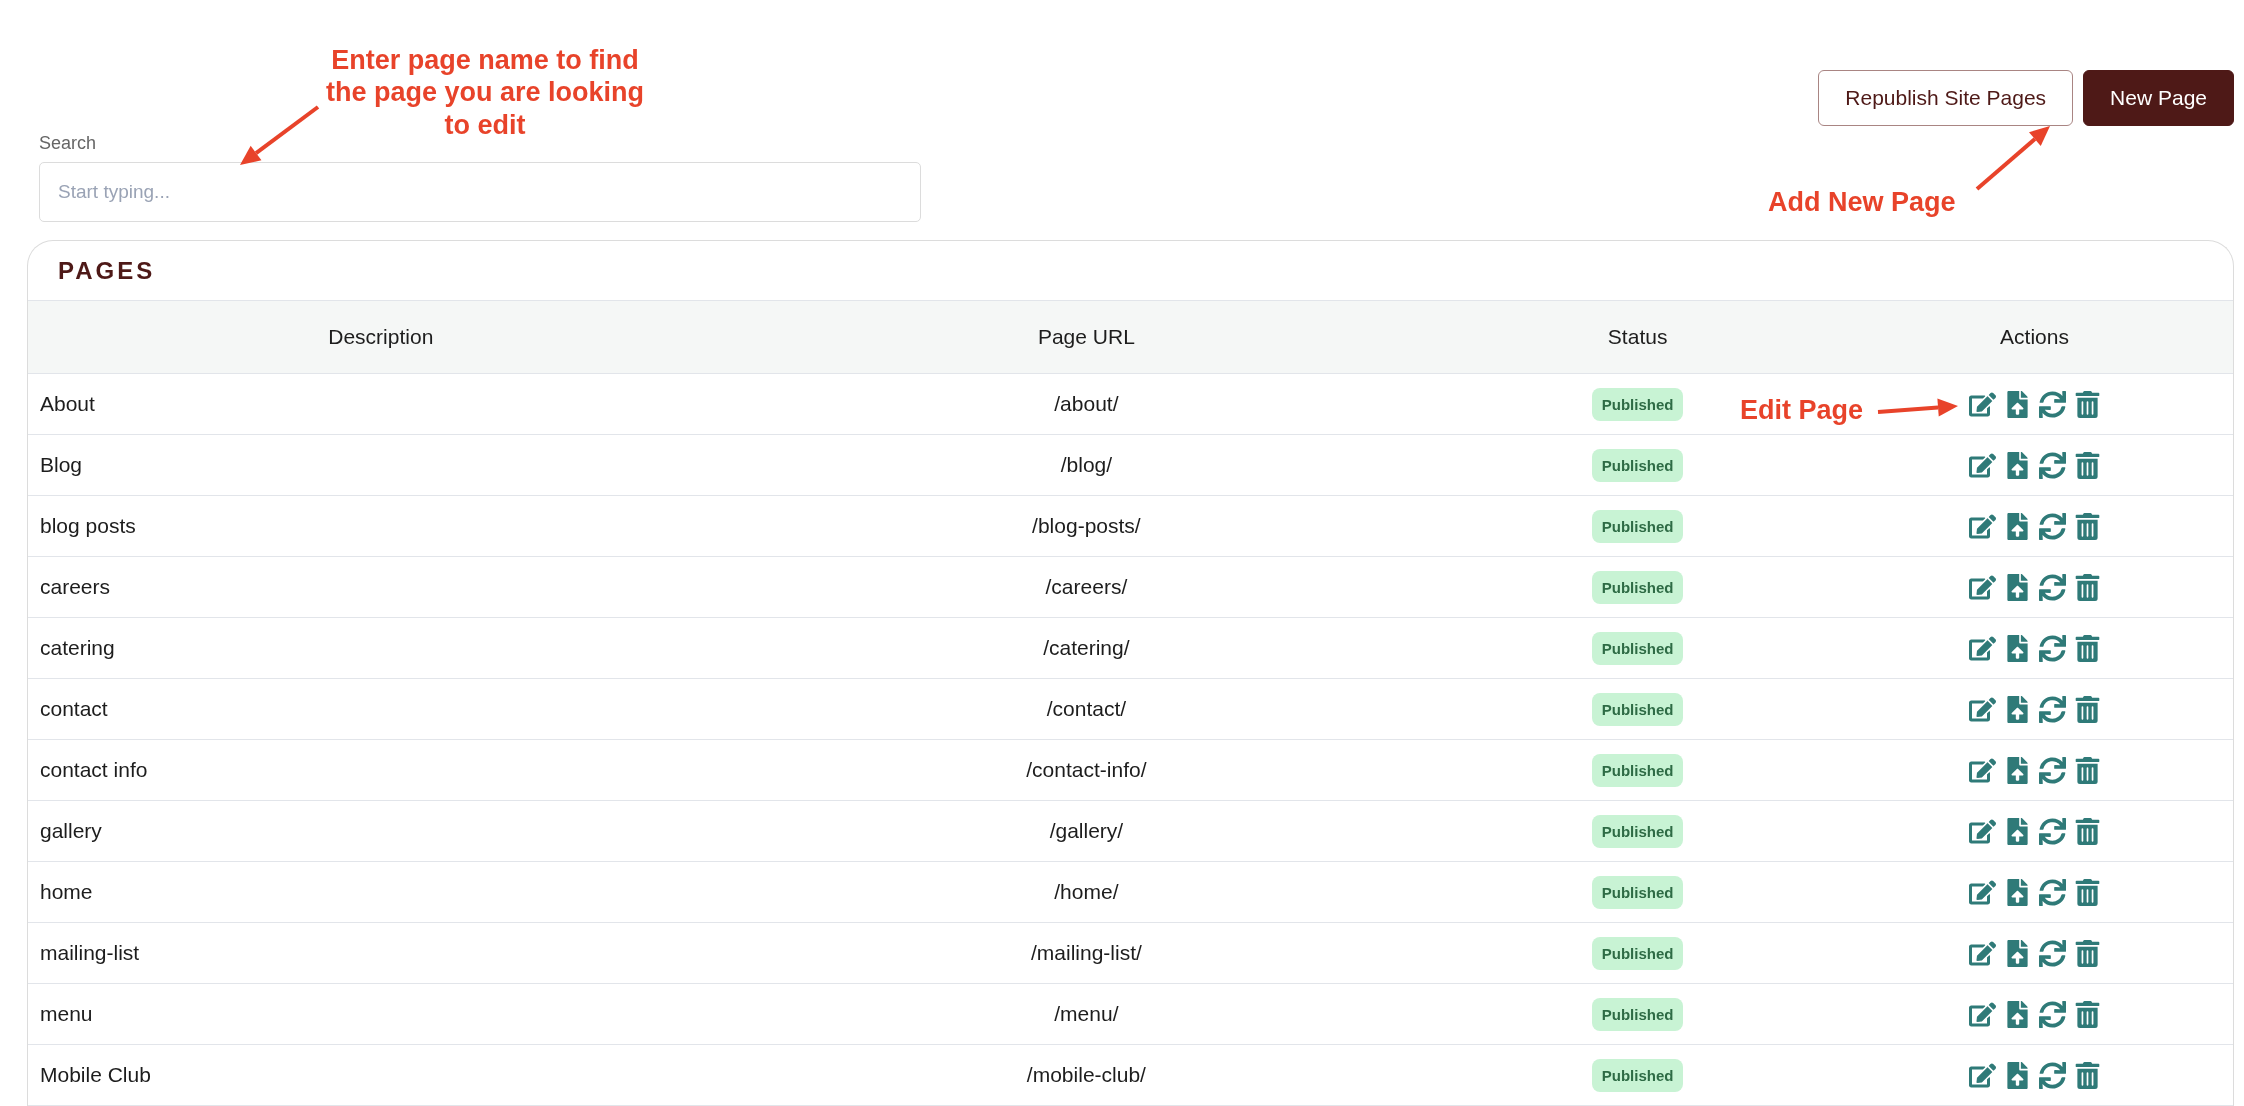  Describe the element at coordinates (1638, 337) in the screenshot. I see `column-header: Status` at that location.